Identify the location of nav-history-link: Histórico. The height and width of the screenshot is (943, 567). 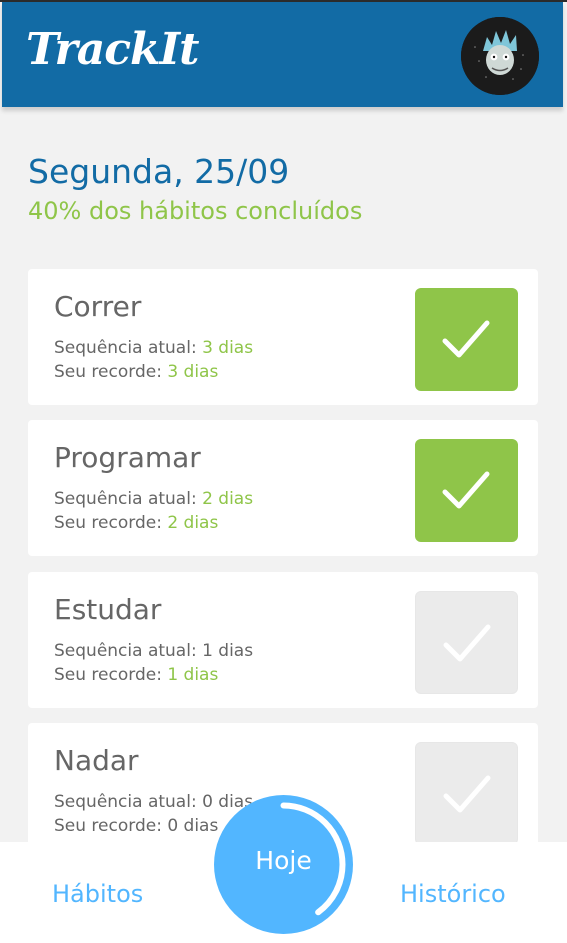
(453, 894).